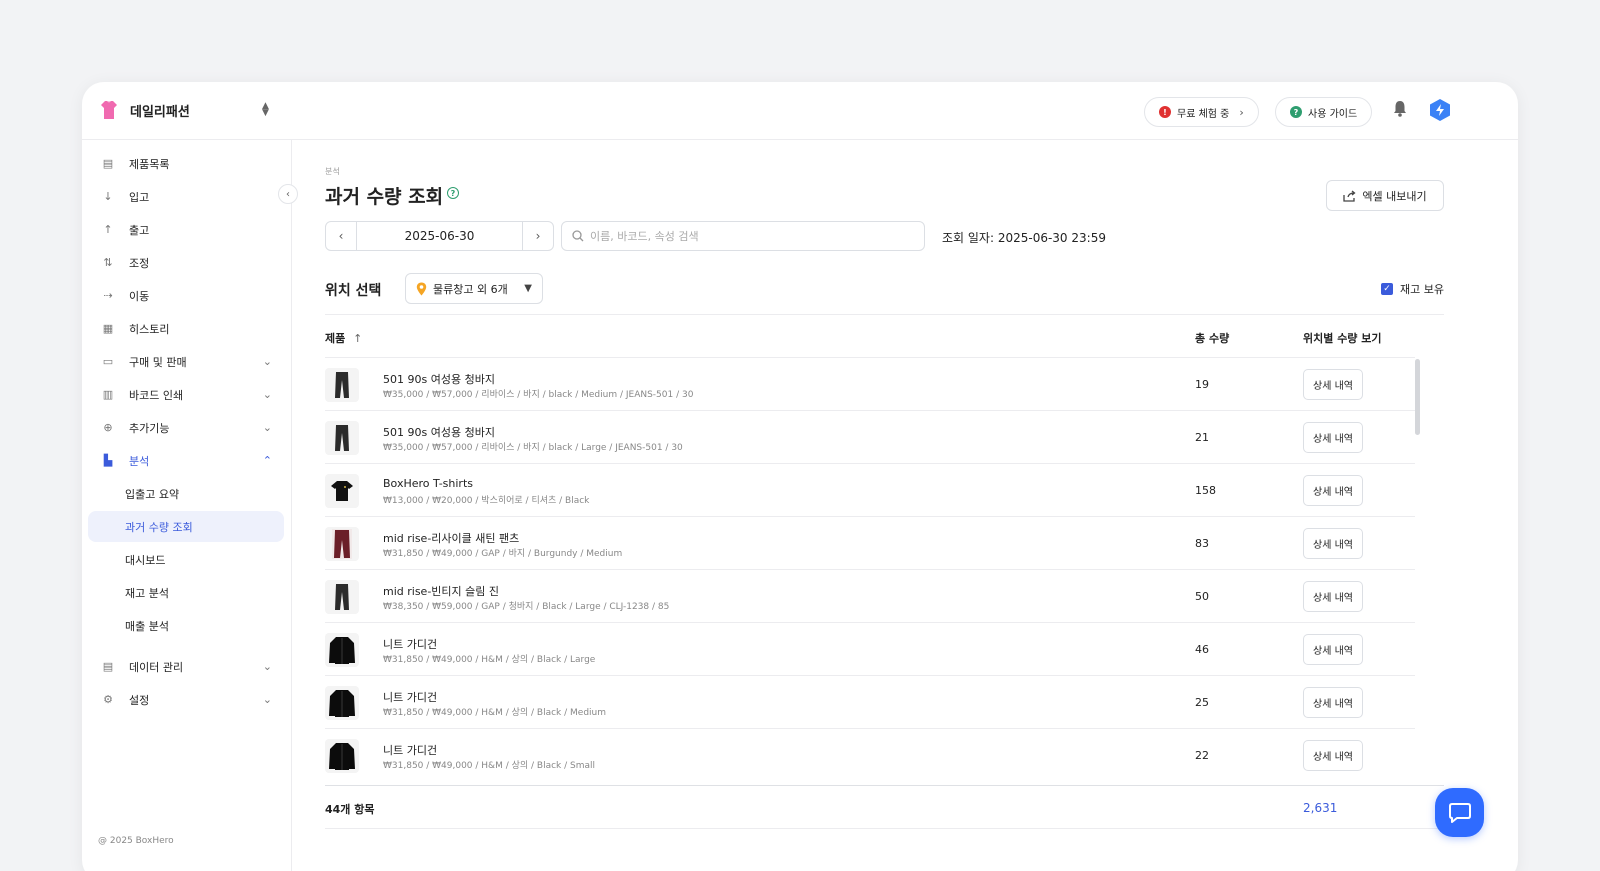 The width and height of the screenshot is (1600, 871). What do you see at coordinates (1400, 108) in the screenshot?
I see `bell-icon` at bounding box center [1400, 108].